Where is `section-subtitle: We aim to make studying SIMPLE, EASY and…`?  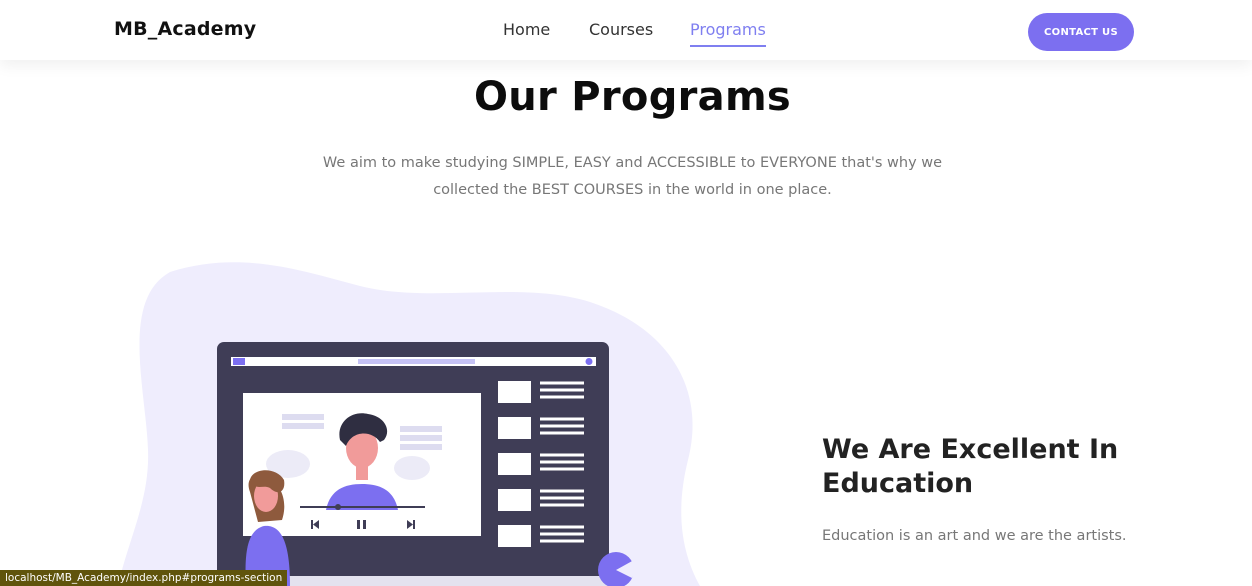 section-subtitle: We aim to make studying SIMPLE, EASY and… is located at coordinates (632, 176).